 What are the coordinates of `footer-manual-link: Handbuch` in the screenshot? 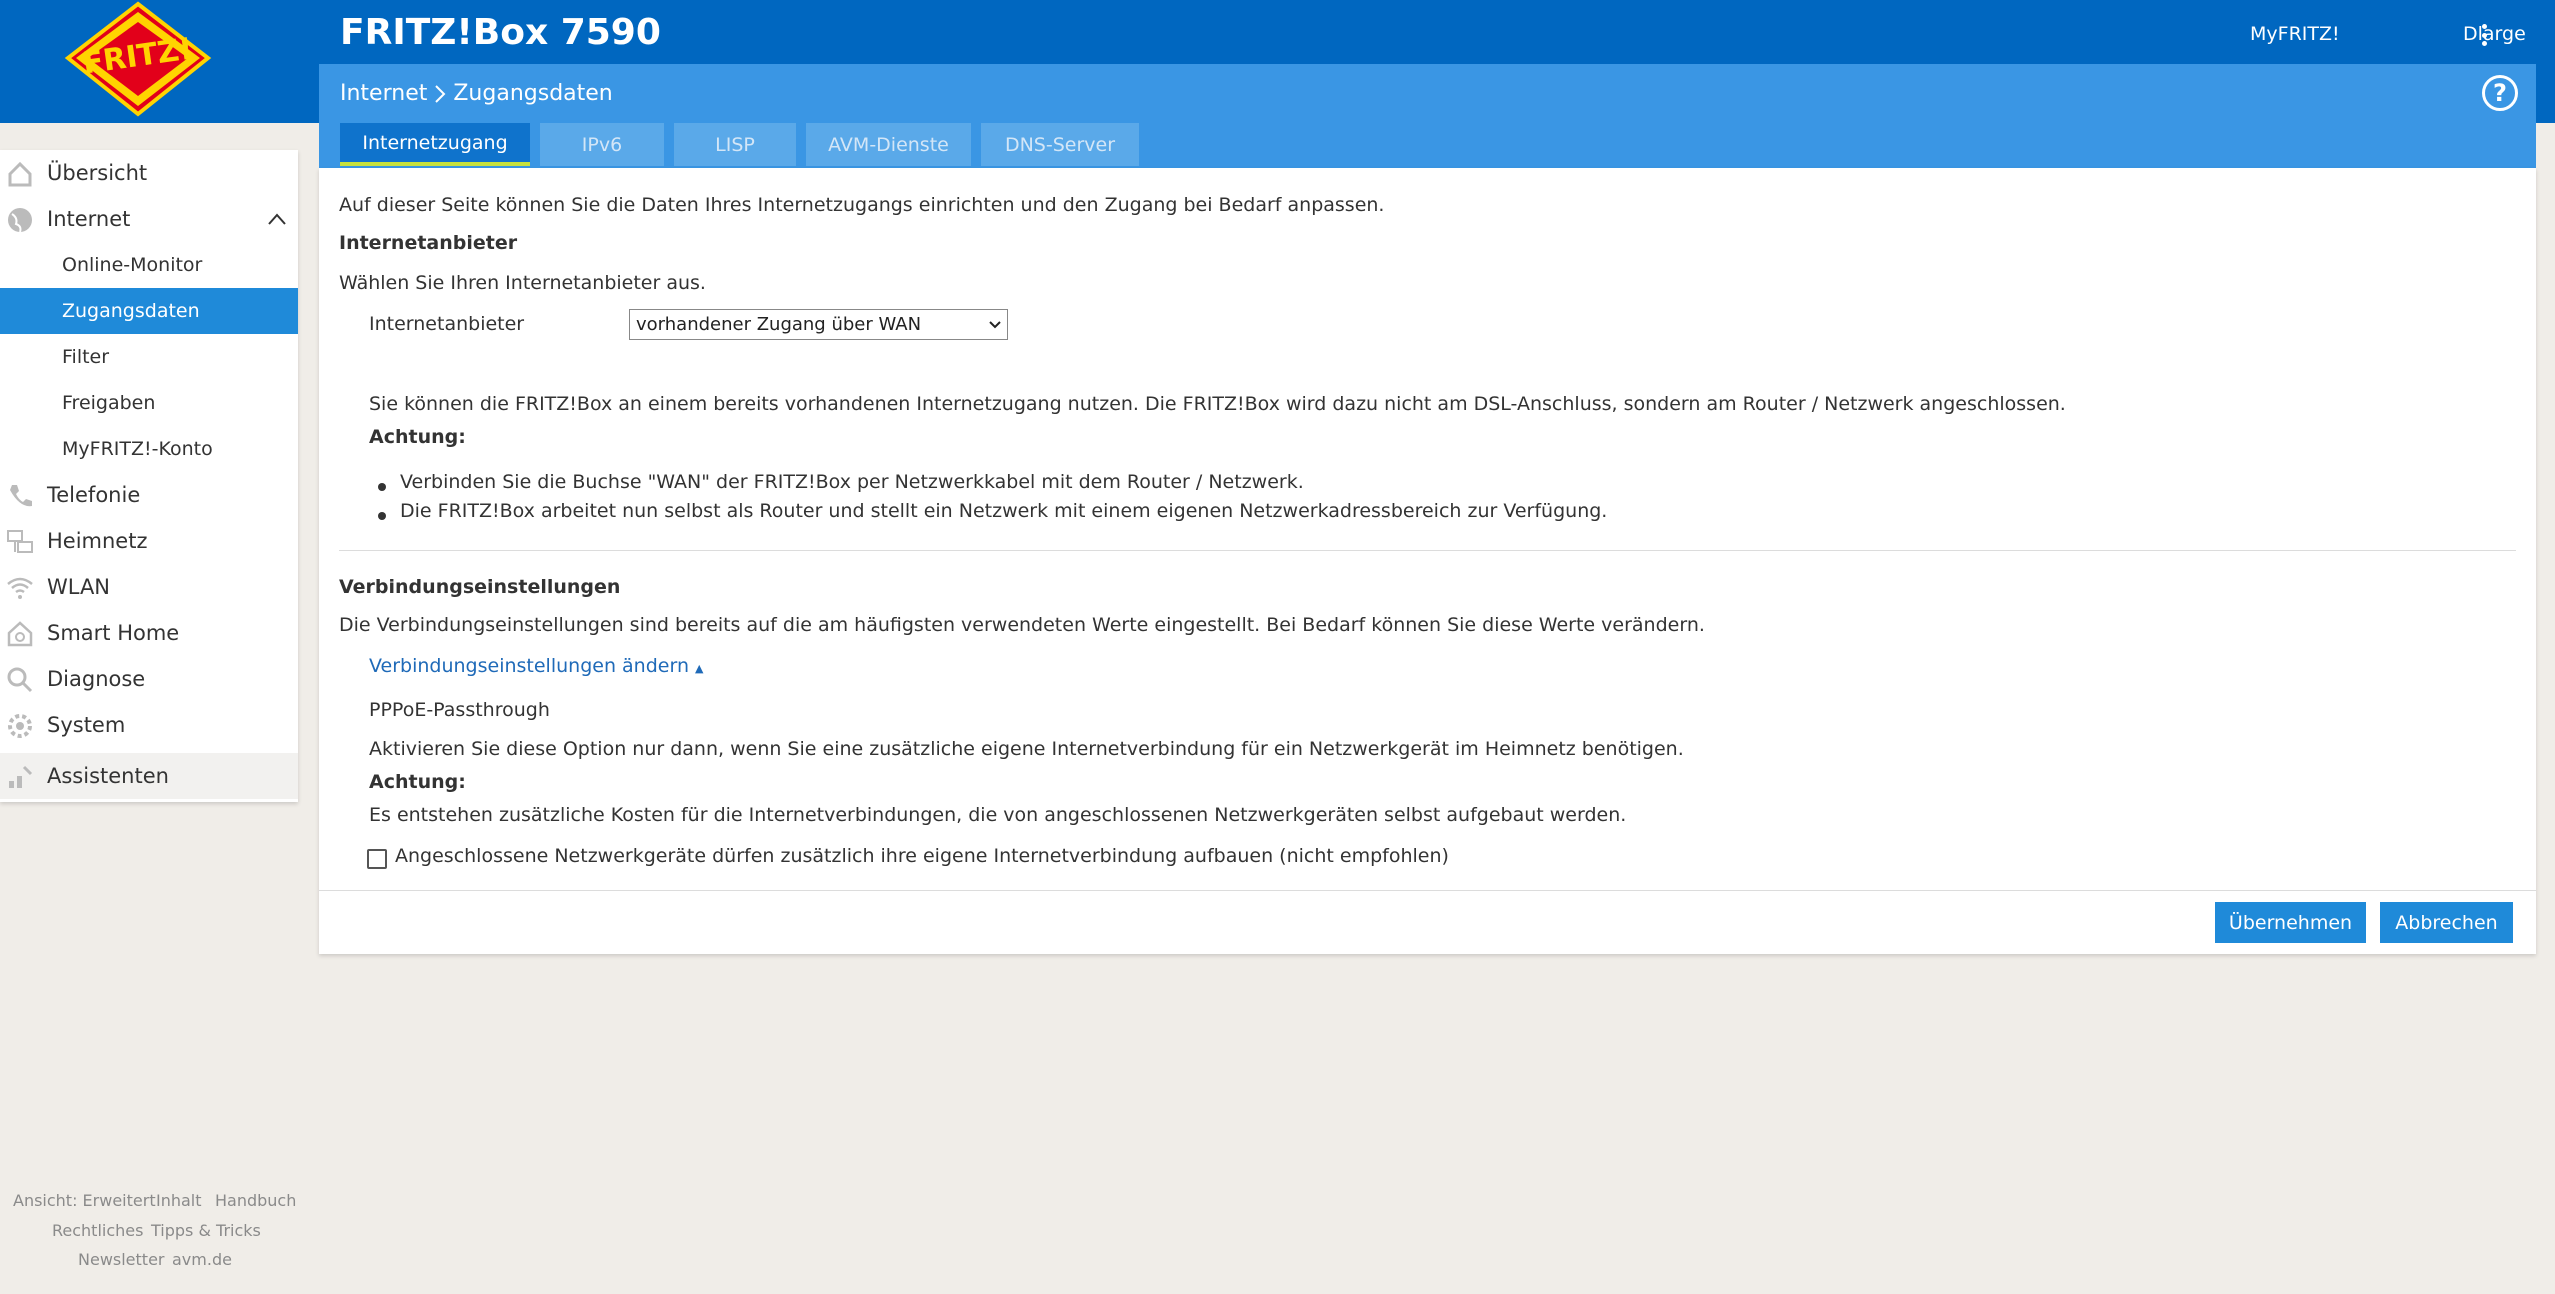 It's located at (255, 1200).